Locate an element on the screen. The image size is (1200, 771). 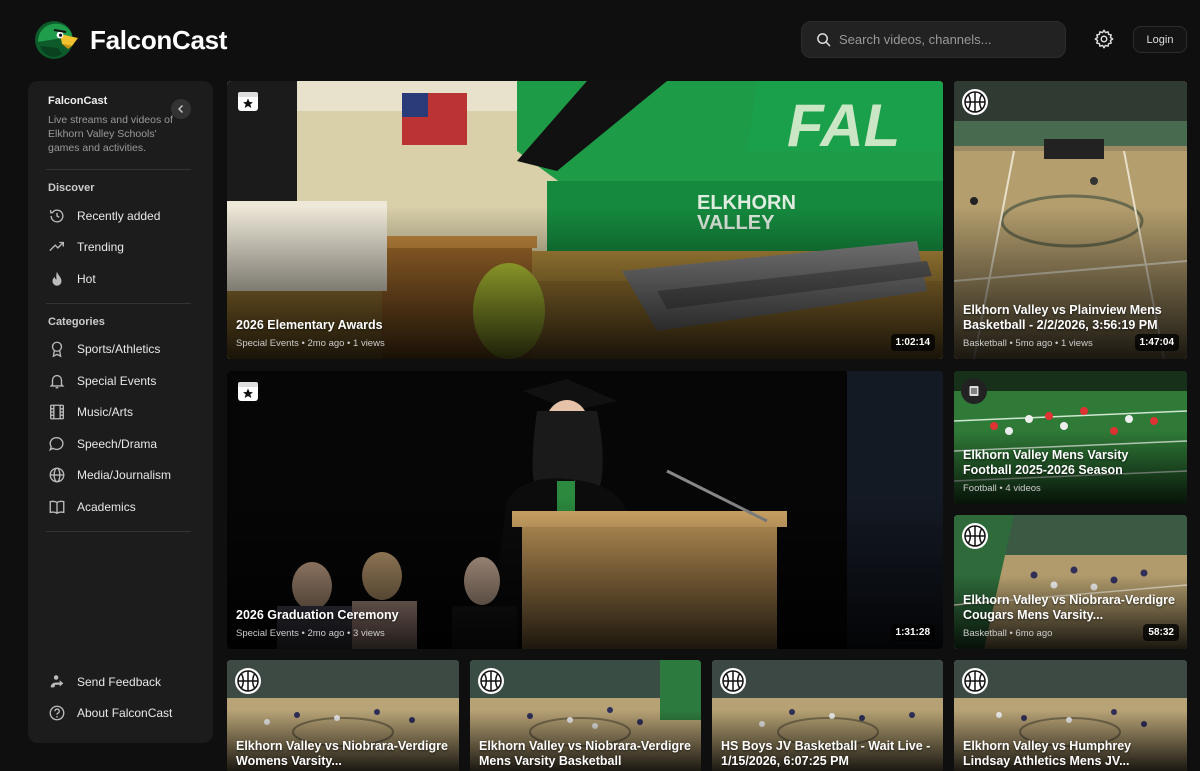
sidebar-item-speech-drama: Speech/Drama is located at coordinates (120, 444).